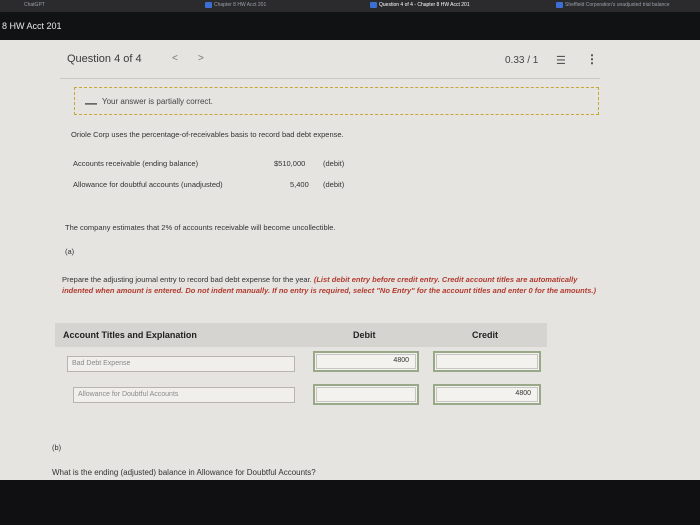 The height and width of the screenshot is (525, 700). What do you see at coordinates (32, 26) in the screenshot?
I see `course-title: 8 HW Acct 201` at bounding box center [32, 26].